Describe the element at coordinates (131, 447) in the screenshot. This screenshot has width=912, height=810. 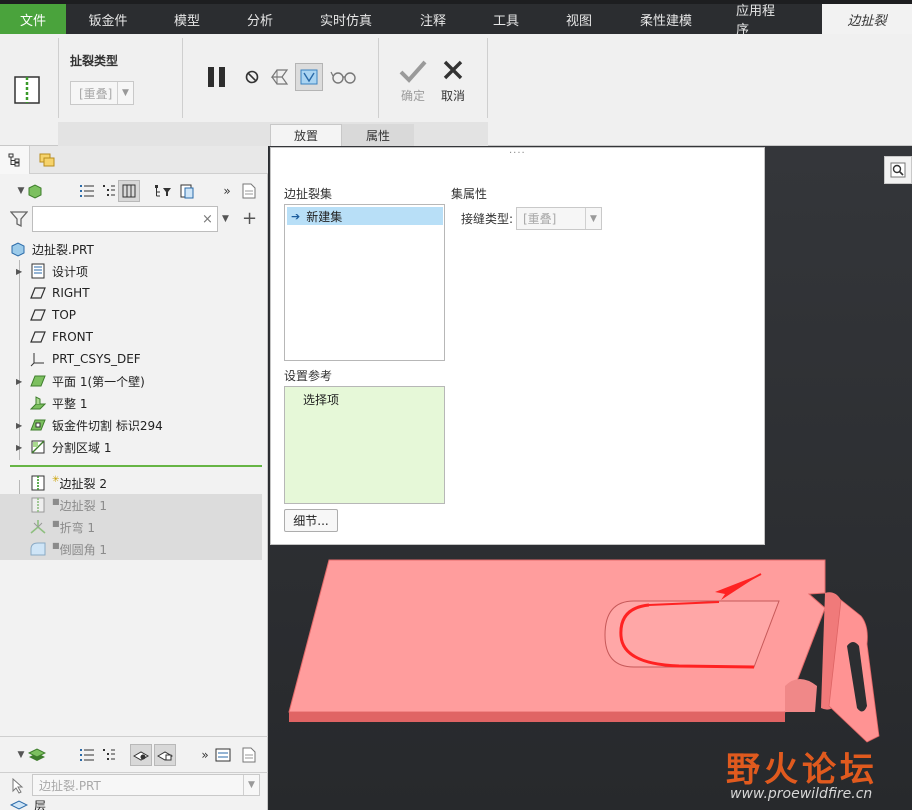
I see `tree-item-split-area: ▶ 分割区域 1` at that location.